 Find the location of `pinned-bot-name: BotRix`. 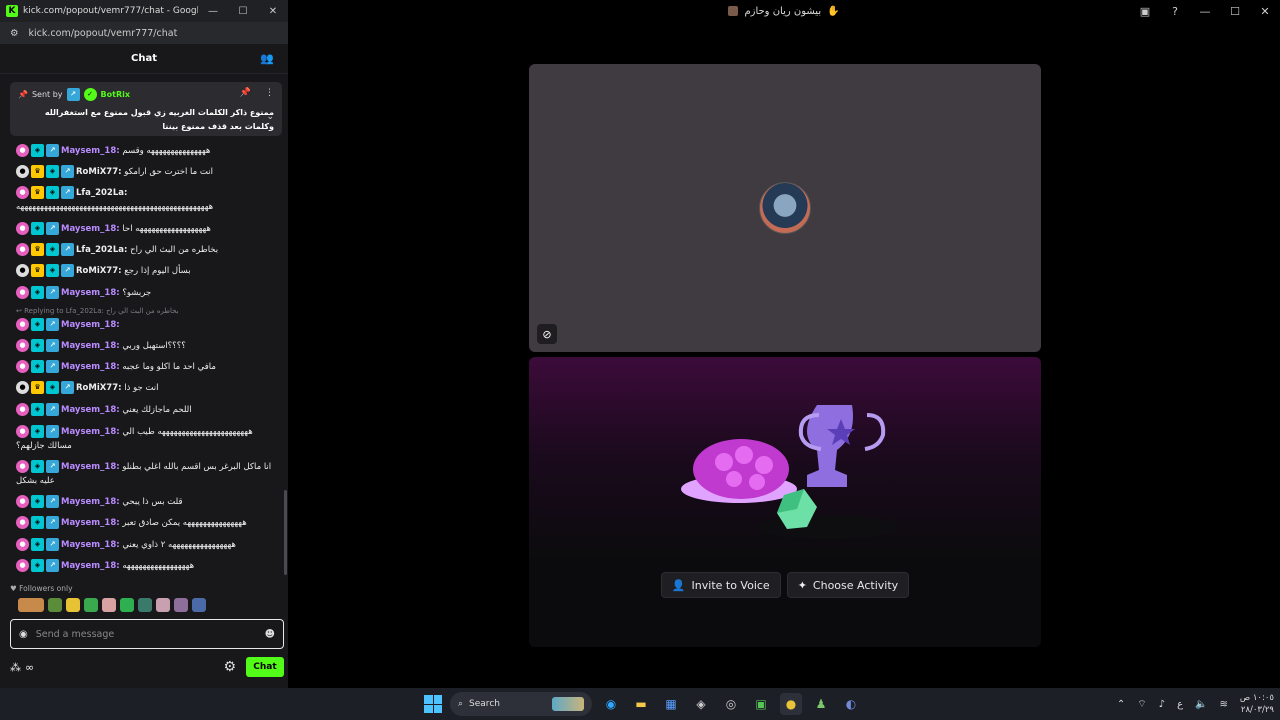

pinned-bot-name: BotRix is located at coordinates (115, 94).